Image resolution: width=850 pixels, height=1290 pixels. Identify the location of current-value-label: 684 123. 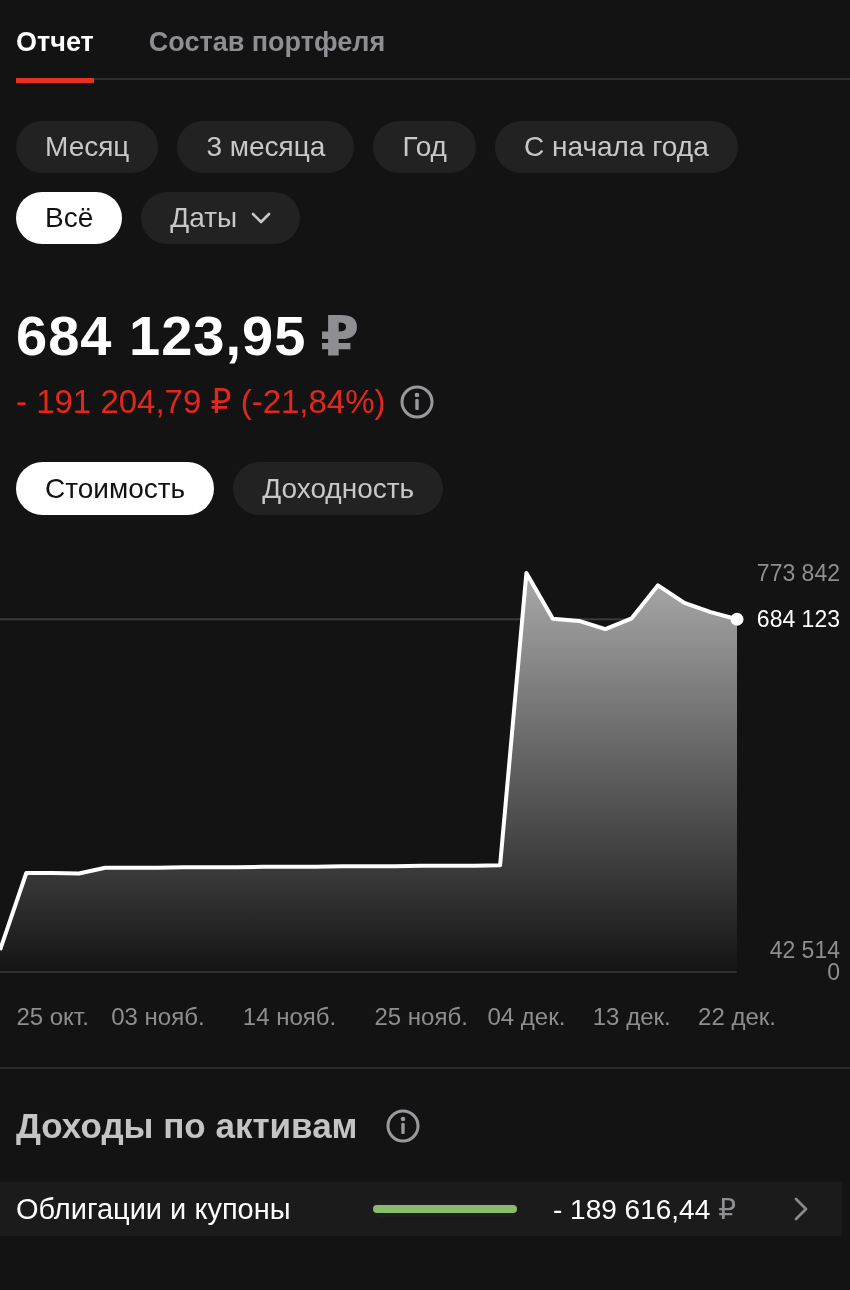
(798, 619).